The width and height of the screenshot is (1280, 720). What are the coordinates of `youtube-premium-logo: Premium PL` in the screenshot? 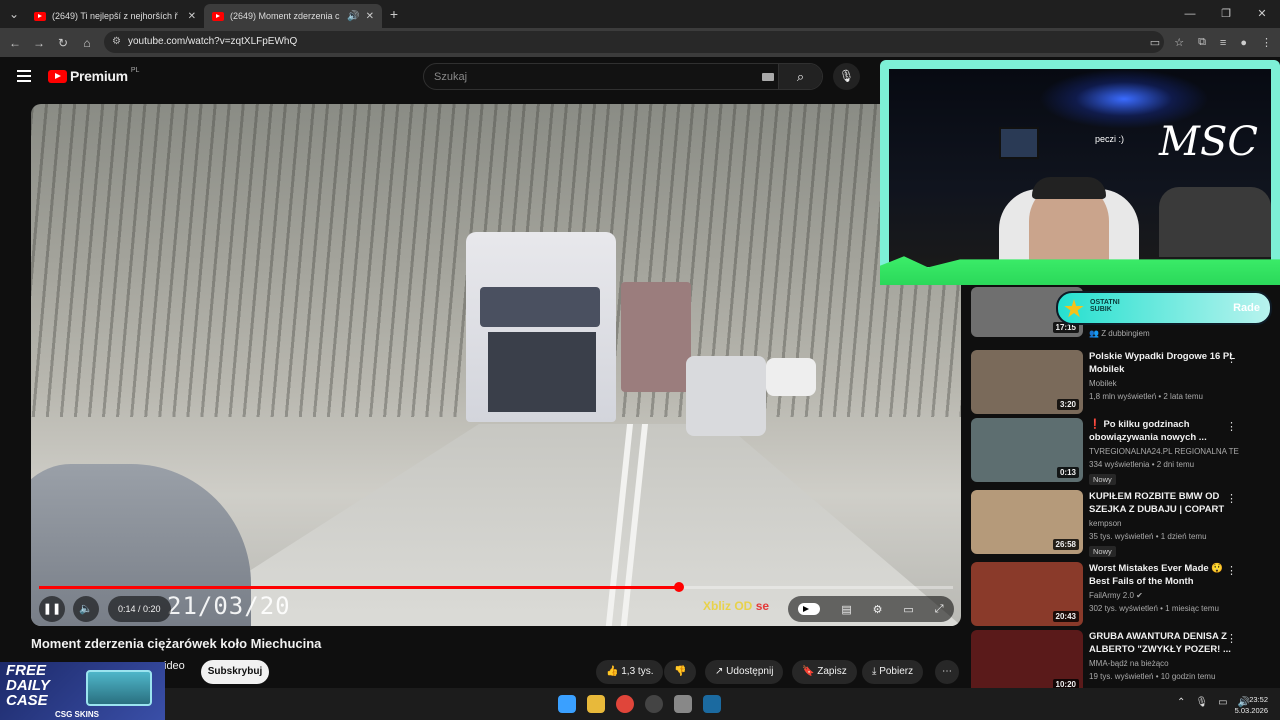 It's located at (94, 75).